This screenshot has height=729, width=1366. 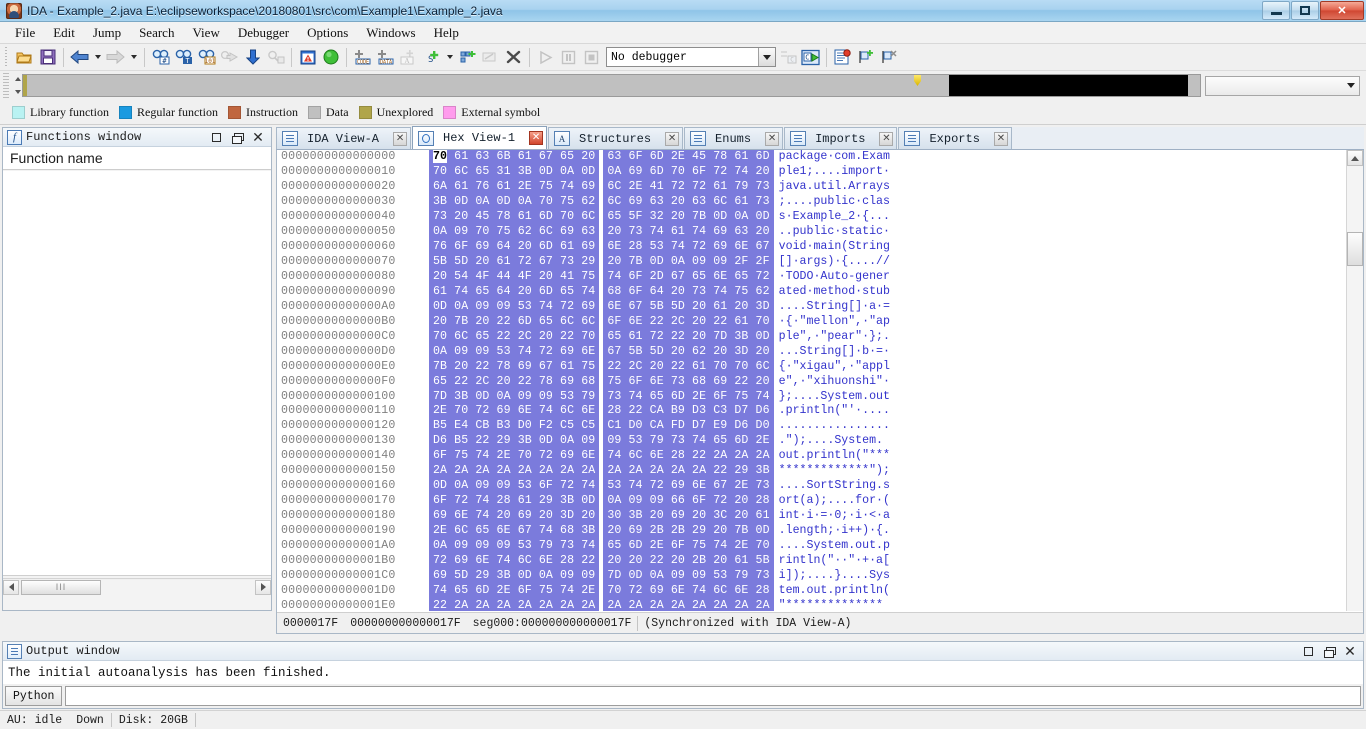 I want to click on hex-bytes-cell: 74 65 6D 2E 6F 75 74 2E, so click(x=514, y=592).